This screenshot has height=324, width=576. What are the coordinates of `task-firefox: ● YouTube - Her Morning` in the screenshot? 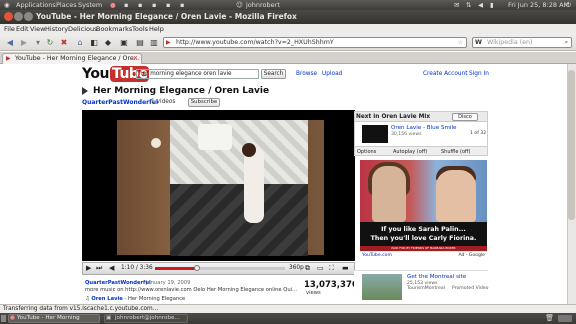 It's located at (54, 318).